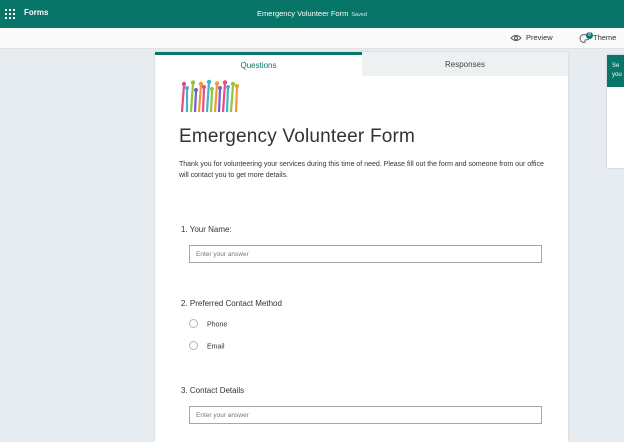  I want to click on form-title: Emergency Volunteer Form, so click(297, 137).